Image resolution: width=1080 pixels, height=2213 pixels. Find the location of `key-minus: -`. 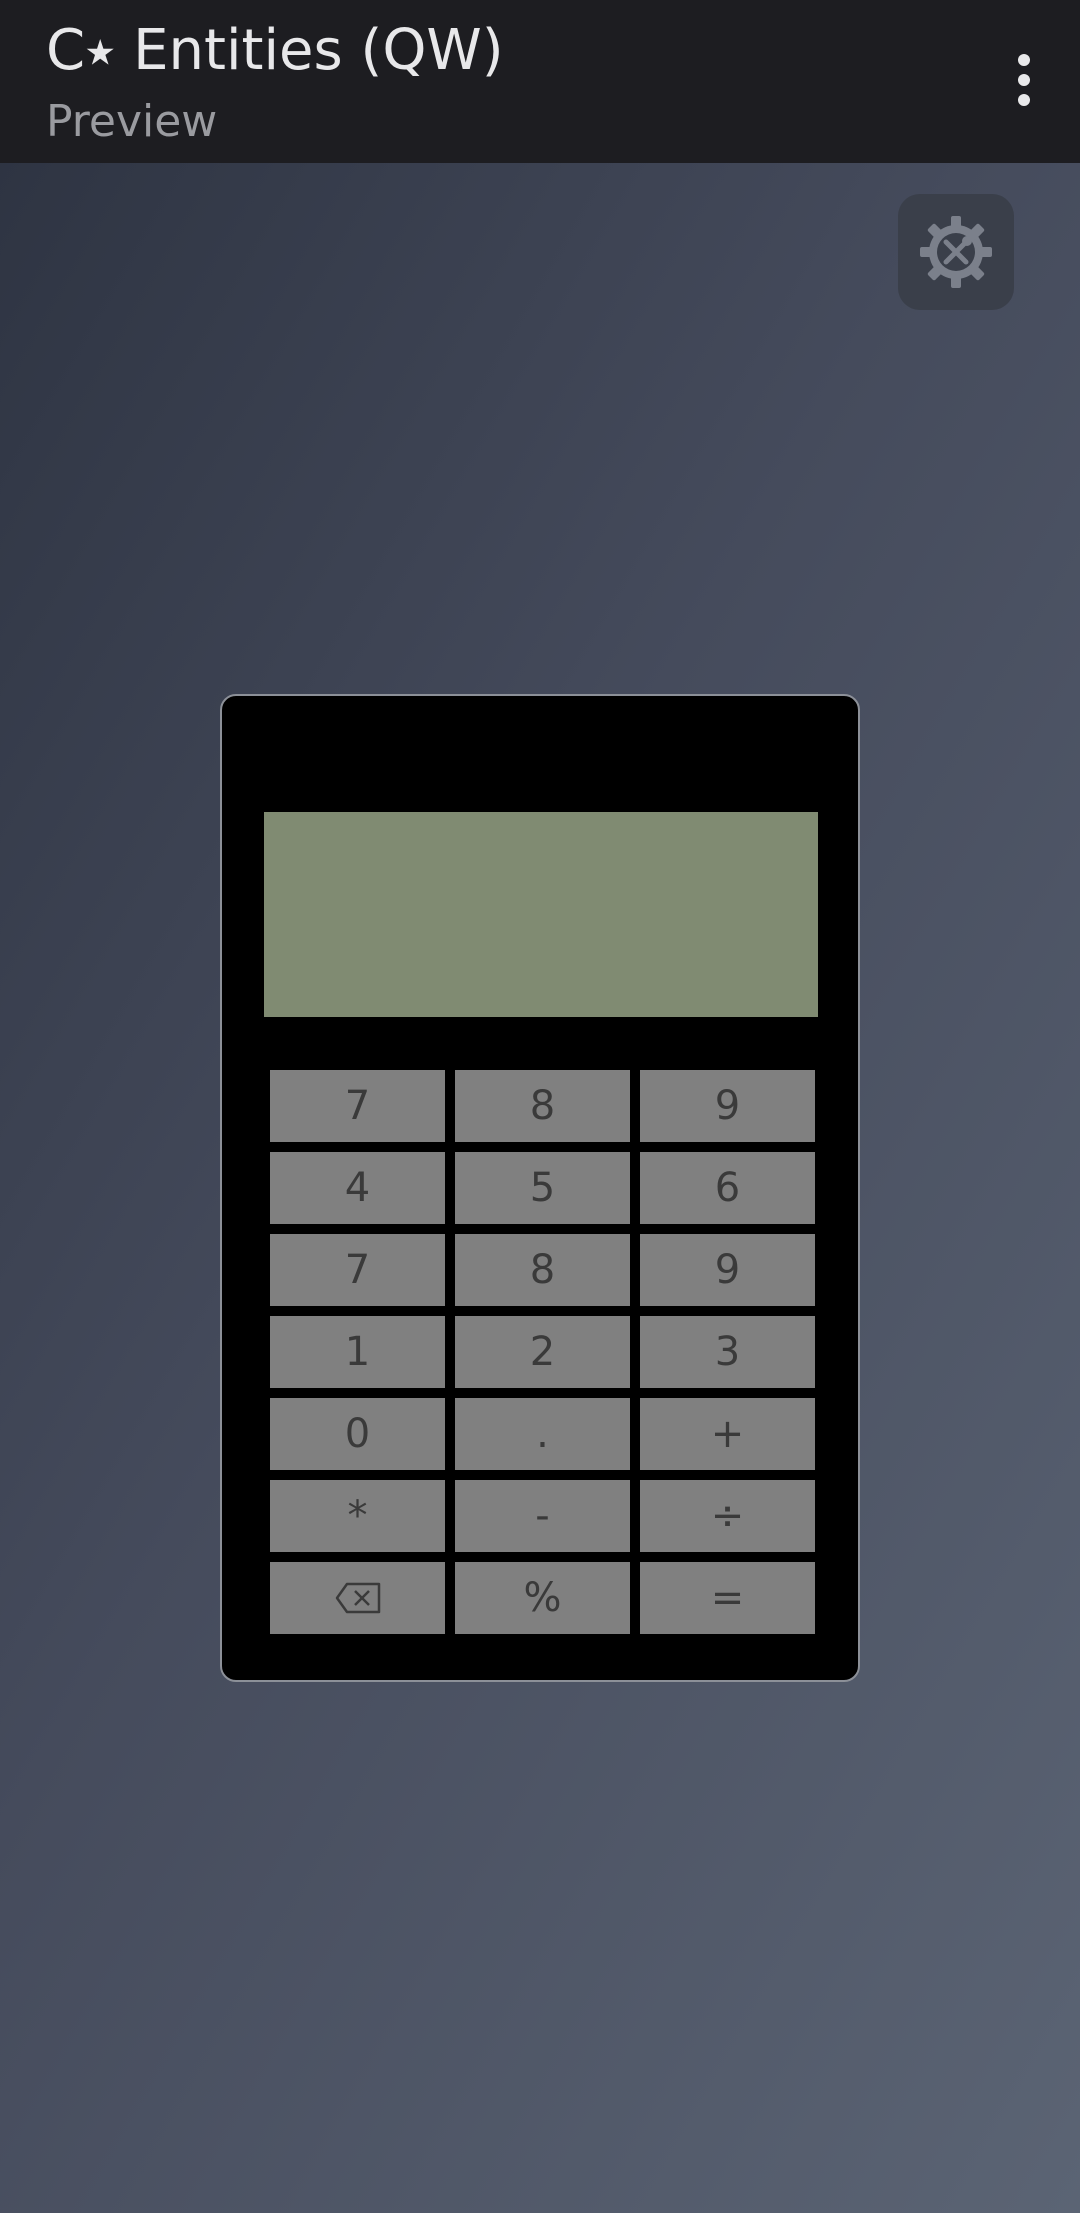

key-minus: - is located at coordinates (542, 1516).